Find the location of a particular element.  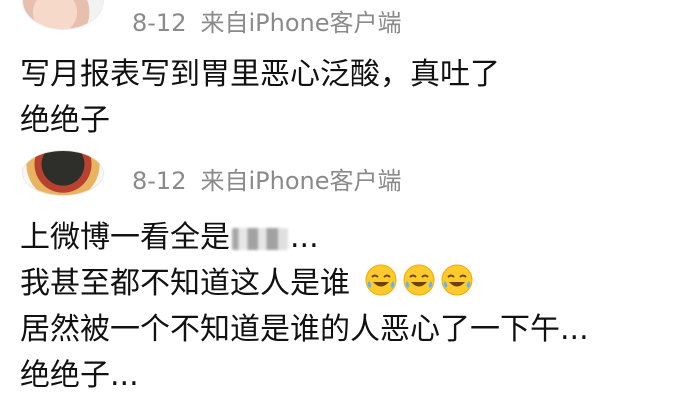

comment-line: 写月报表写到胃里恶心泛酸，真吐了 is located at coordinates (260, 74).